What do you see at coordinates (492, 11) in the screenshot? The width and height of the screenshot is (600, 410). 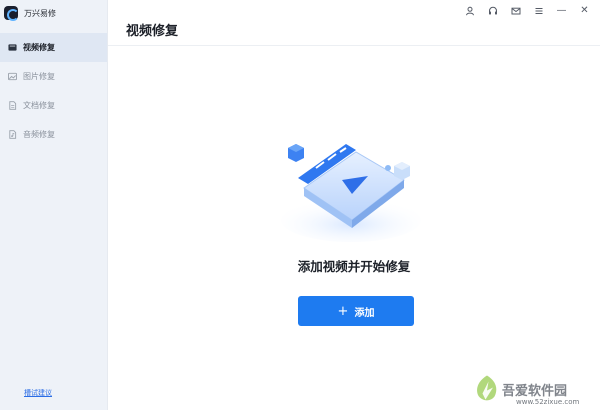 I see `headset-icon` at bounding box center [492, 11].